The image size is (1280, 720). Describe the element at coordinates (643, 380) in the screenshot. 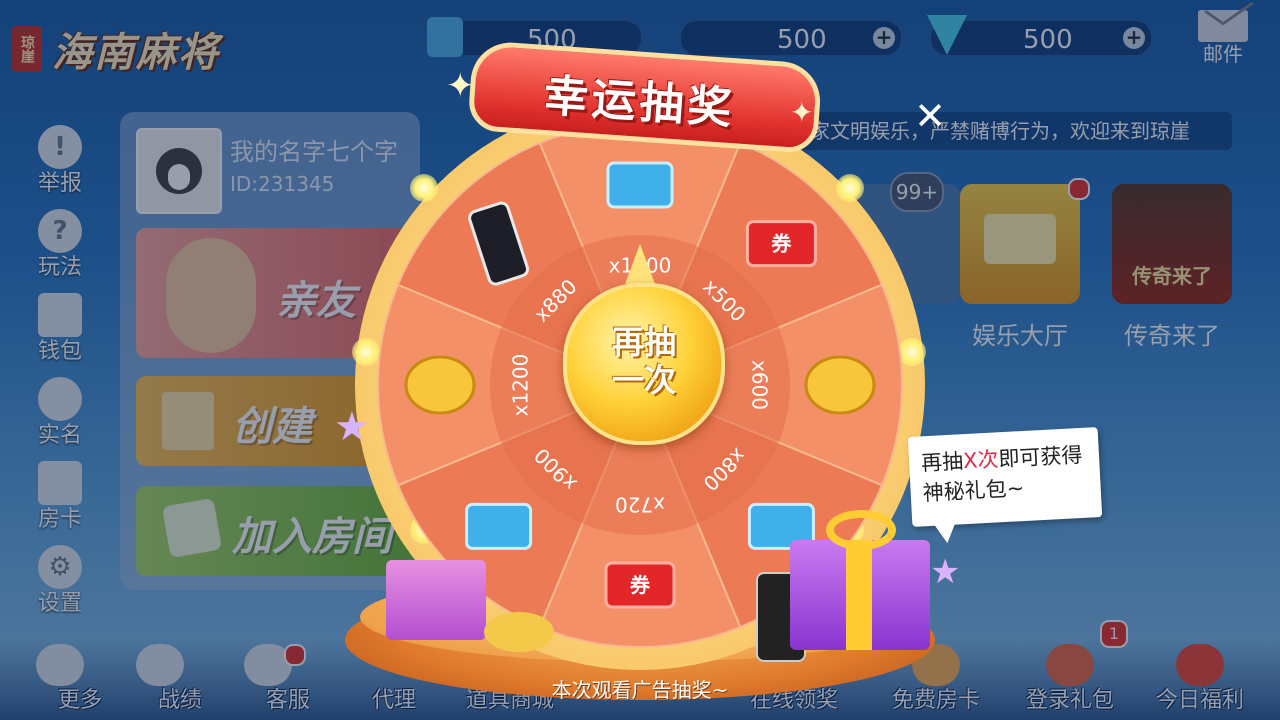

I see `spin-again-line2: 一次` at that location.